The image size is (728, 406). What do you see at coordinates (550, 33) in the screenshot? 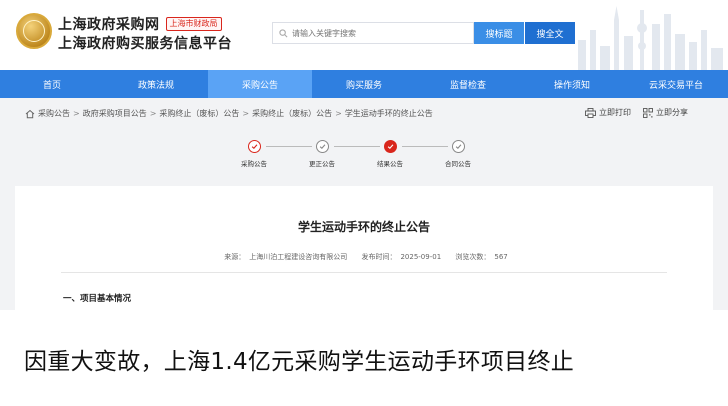
I see `search-full-text-button: 搜全文` at bounding box center [550, 33].